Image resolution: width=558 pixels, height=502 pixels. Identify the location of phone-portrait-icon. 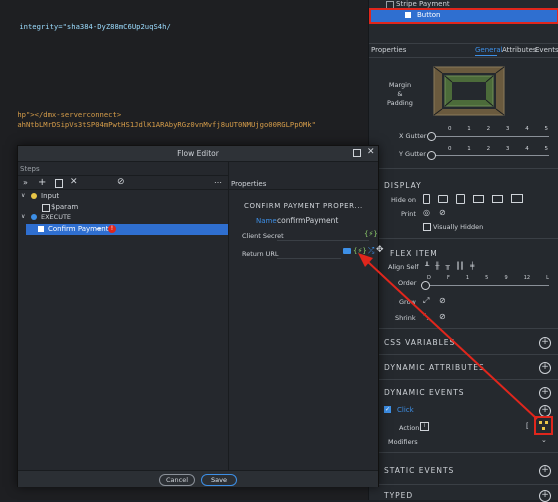
(426, 199).